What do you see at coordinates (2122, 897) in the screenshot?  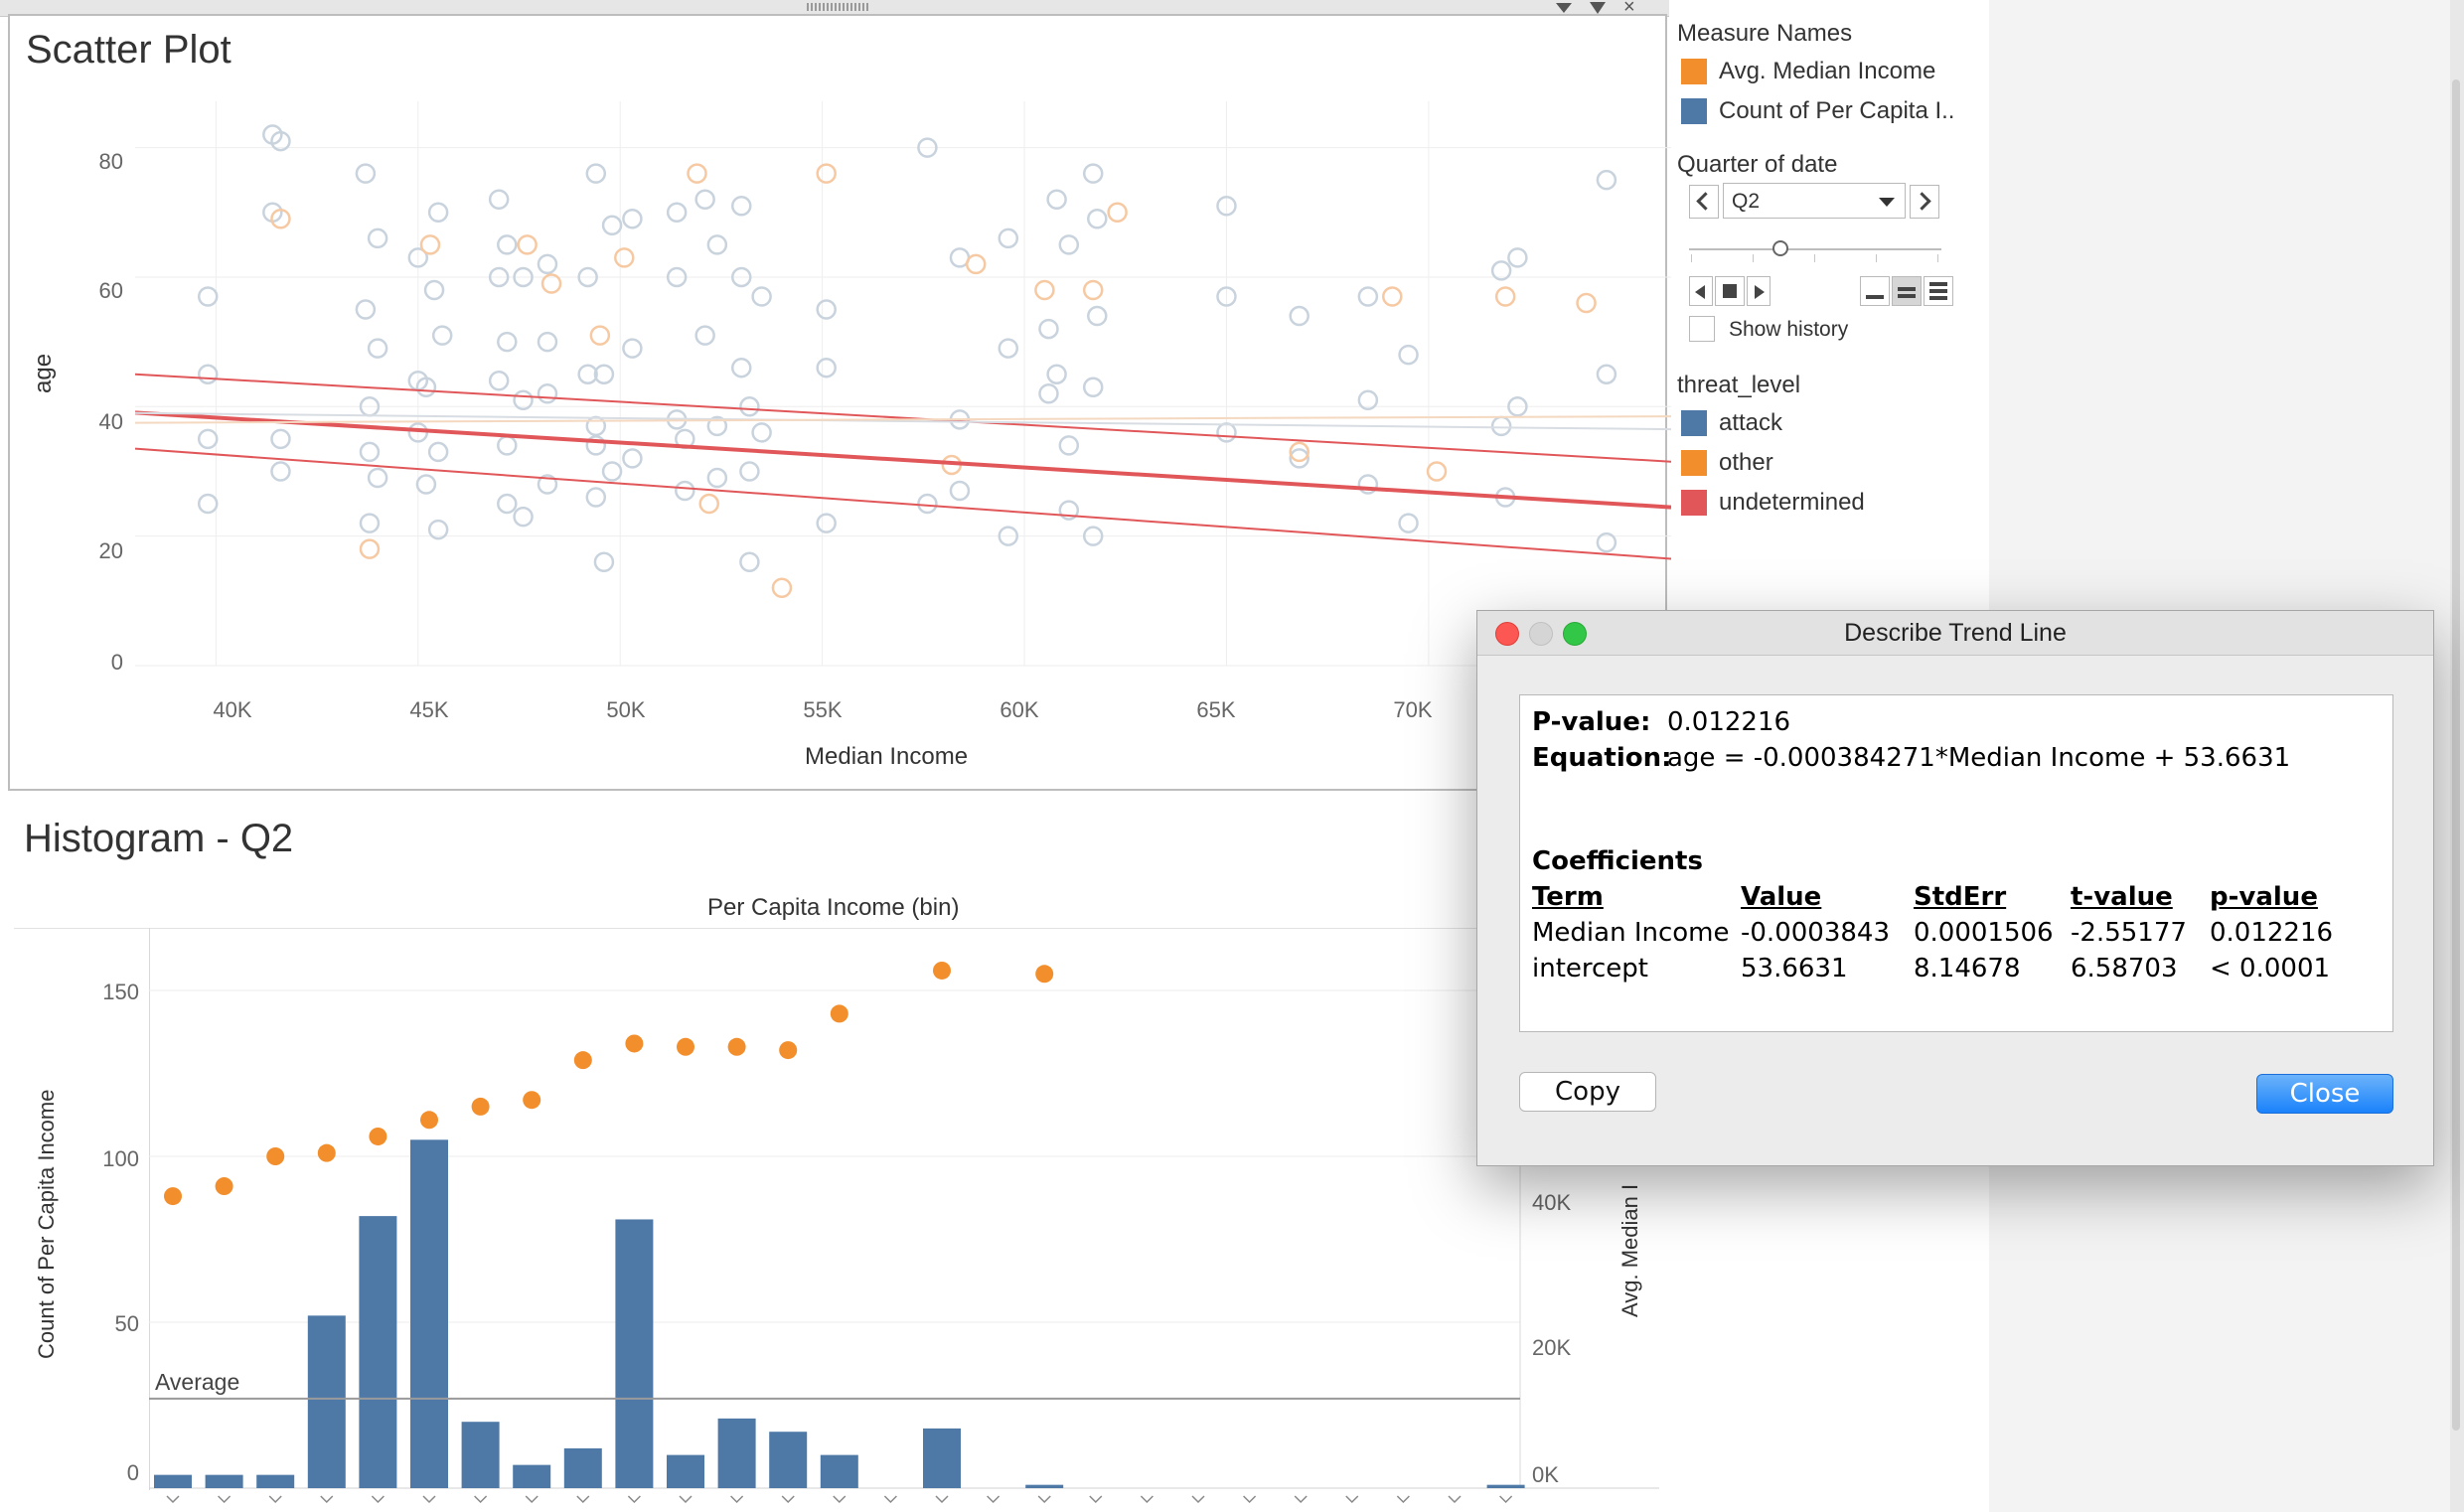 I see `column-header-t-value: t-value` at bounding box center [2122, 897].